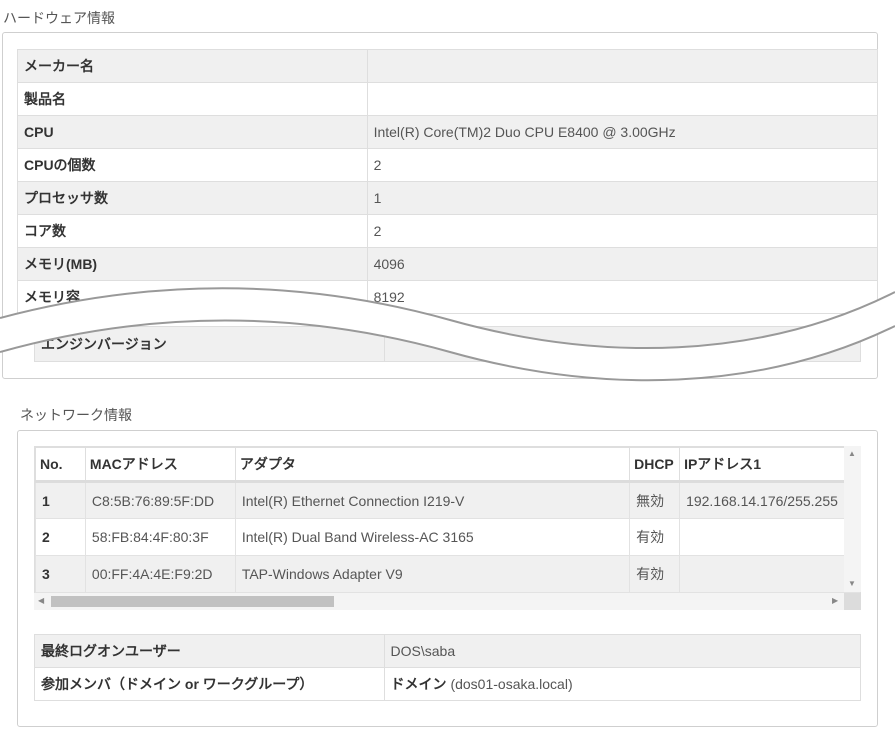 The image size is (895, 737). I want to click on scroll-down-icon: ▼, so click(852, 584).